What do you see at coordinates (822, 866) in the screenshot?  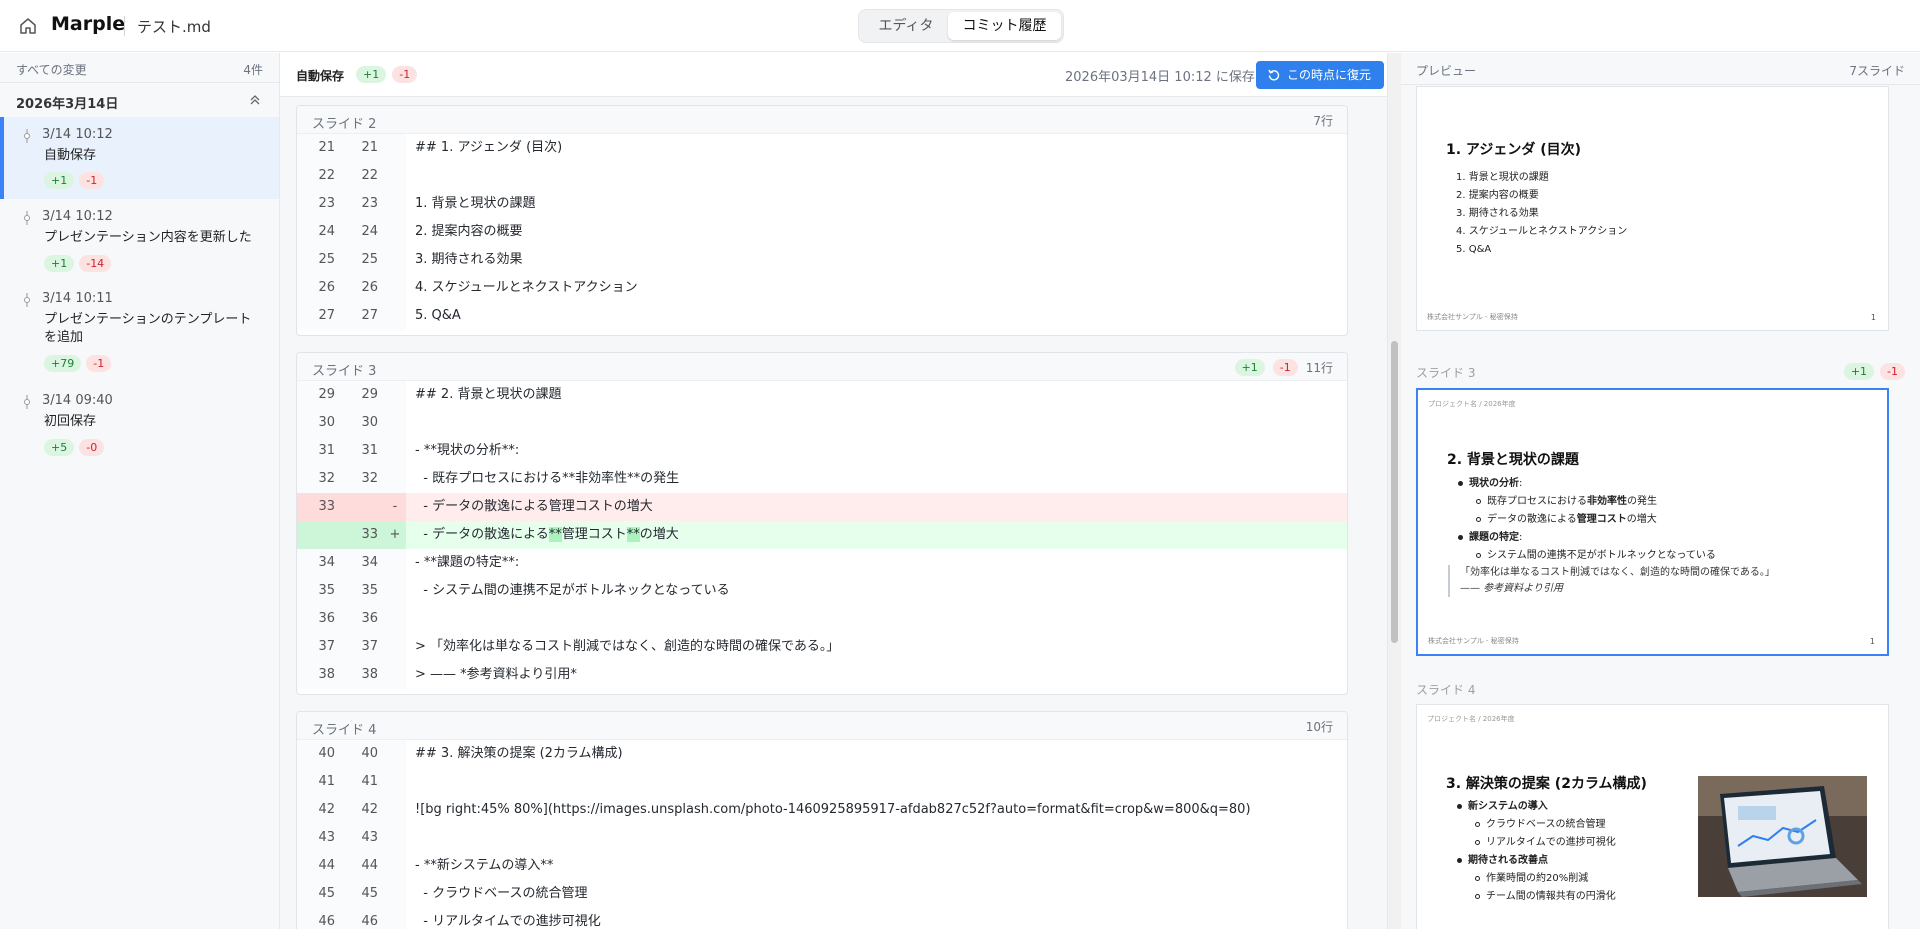 I see `diff-line: 44 44 - **新システムの導入**` at bounding box center [822, 866].